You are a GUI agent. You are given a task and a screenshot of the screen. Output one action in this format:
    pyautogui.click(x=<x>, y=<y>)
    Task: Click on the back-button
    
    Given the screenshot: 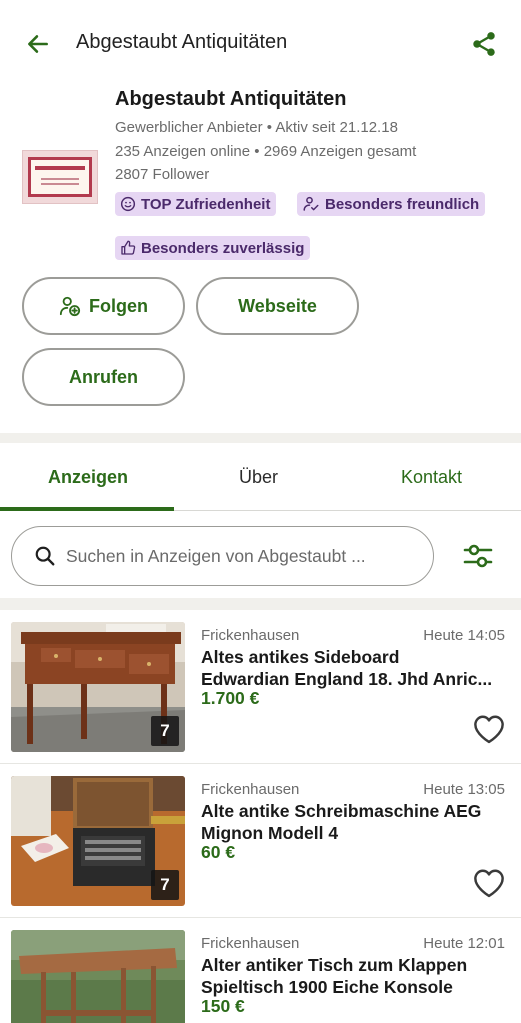 What is the action you would take?
    pyautogui.click(x=38, y=44)
    